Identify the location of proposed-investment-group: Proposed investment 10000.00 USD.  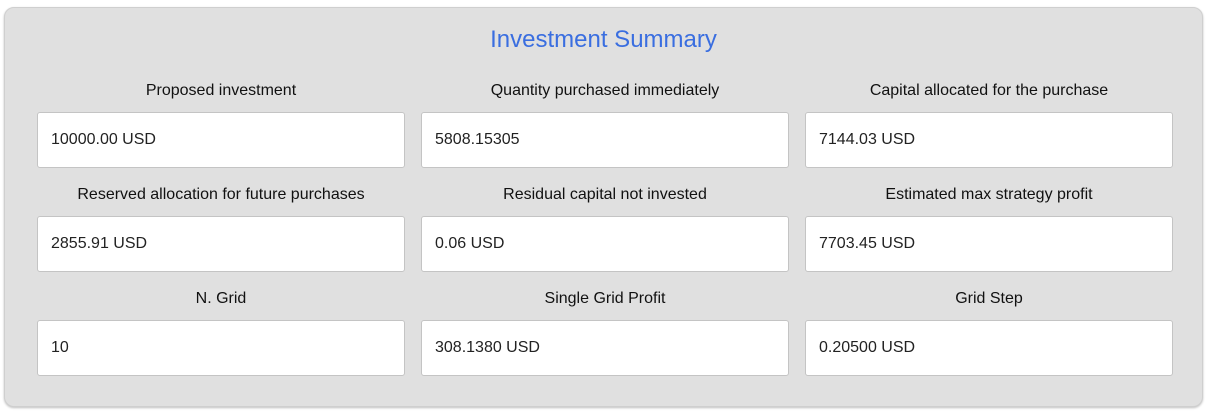
(221, 124).